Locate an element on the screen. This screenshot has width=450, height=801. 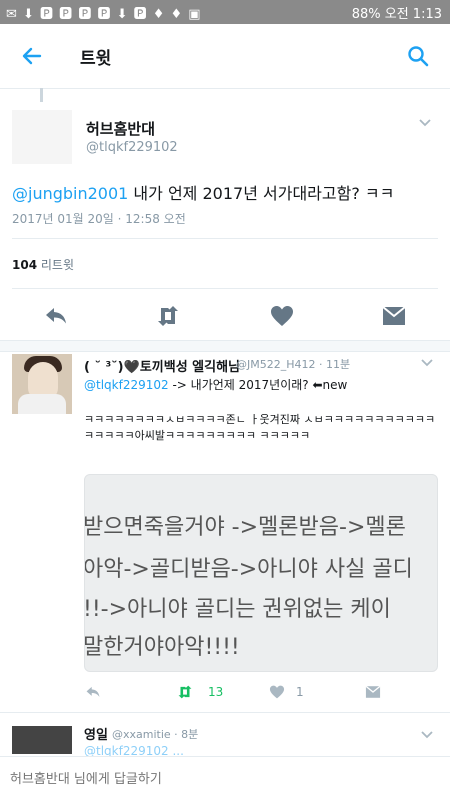
reply-composer is located at coordinates (225, 778).